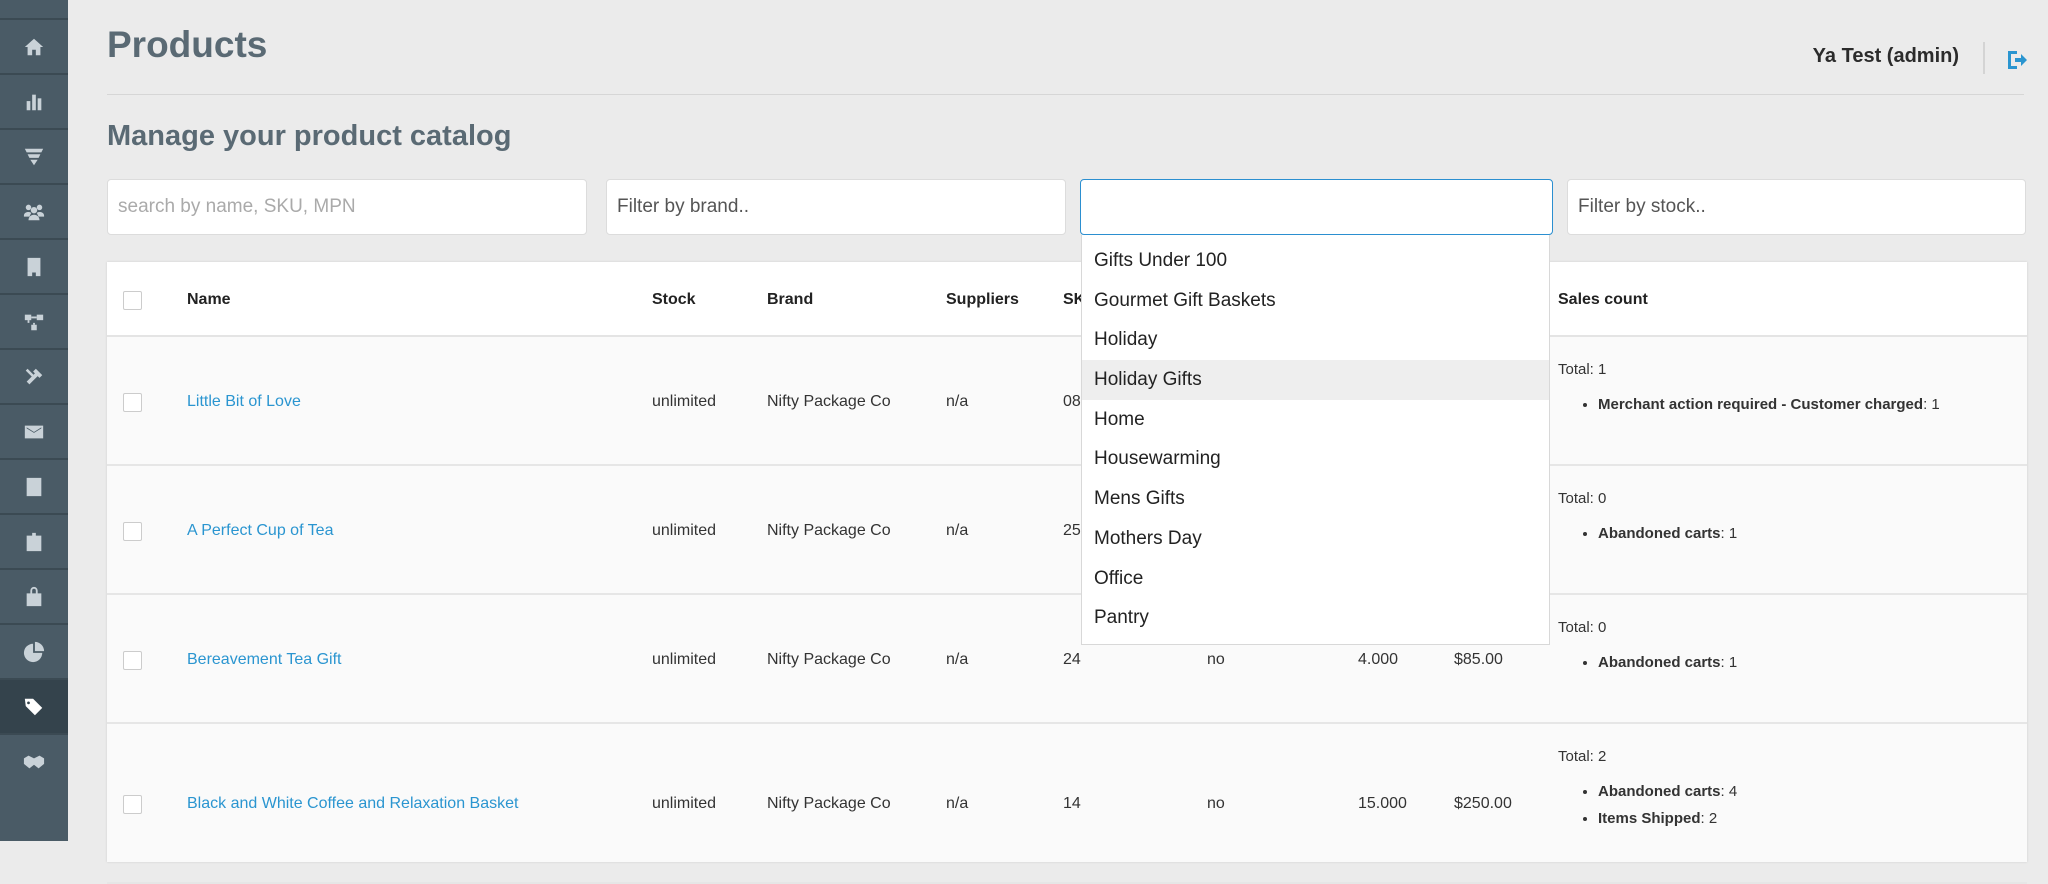  Describe the element at coordinates (1315, 539) in the screenshot. I see `dropdown-option: Mothers Day` at that location.